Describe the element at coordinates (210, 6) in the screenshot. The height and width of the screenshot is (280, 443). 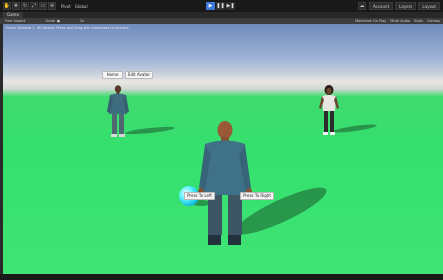
I see `play-icon: ▶` at that location.